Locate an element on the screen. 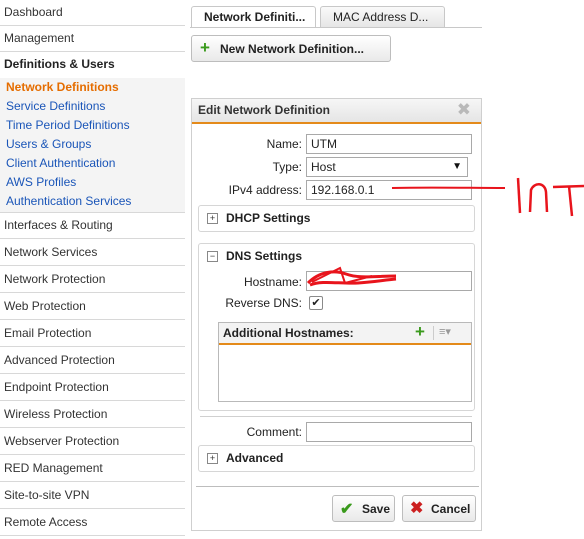 The width and height of the screenshot is (584, 539). comment-input is located at coordinates (389, 432).